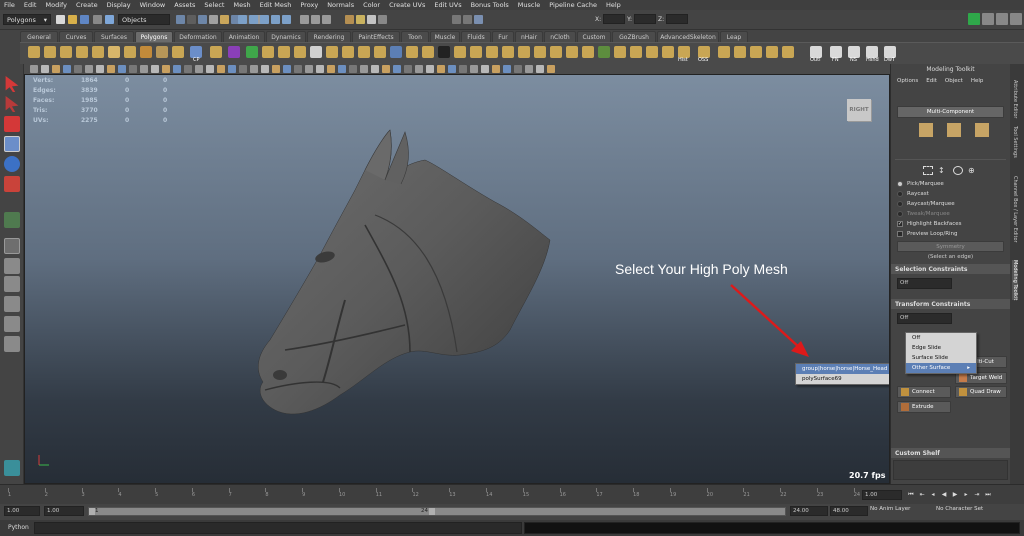 The image size is (1024, 536). What do you see at coordinates (64, 511) in the screenshot?
I see `playback-start-field: 1.00` at bounding box center [64, 511].